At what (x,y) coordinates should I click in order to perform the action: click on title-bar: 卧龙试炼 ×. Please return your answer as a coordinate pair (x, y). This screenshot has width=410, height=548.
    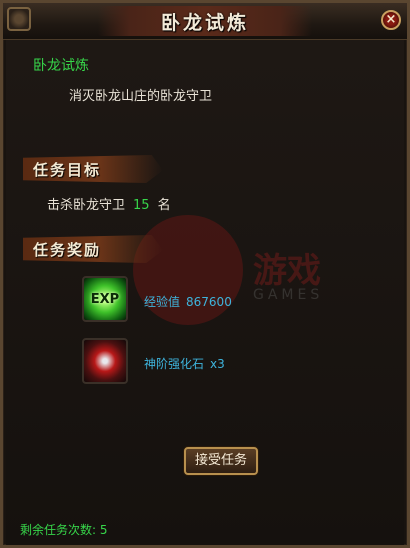
    Looking at the image, I should click on (205, 21).